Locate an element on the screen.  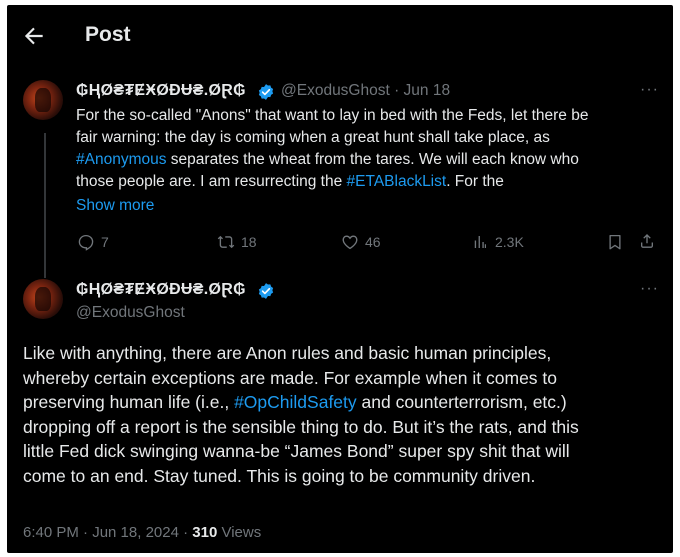
hashtag-link: #OpChildSafety is located at coordinates (295, 402).